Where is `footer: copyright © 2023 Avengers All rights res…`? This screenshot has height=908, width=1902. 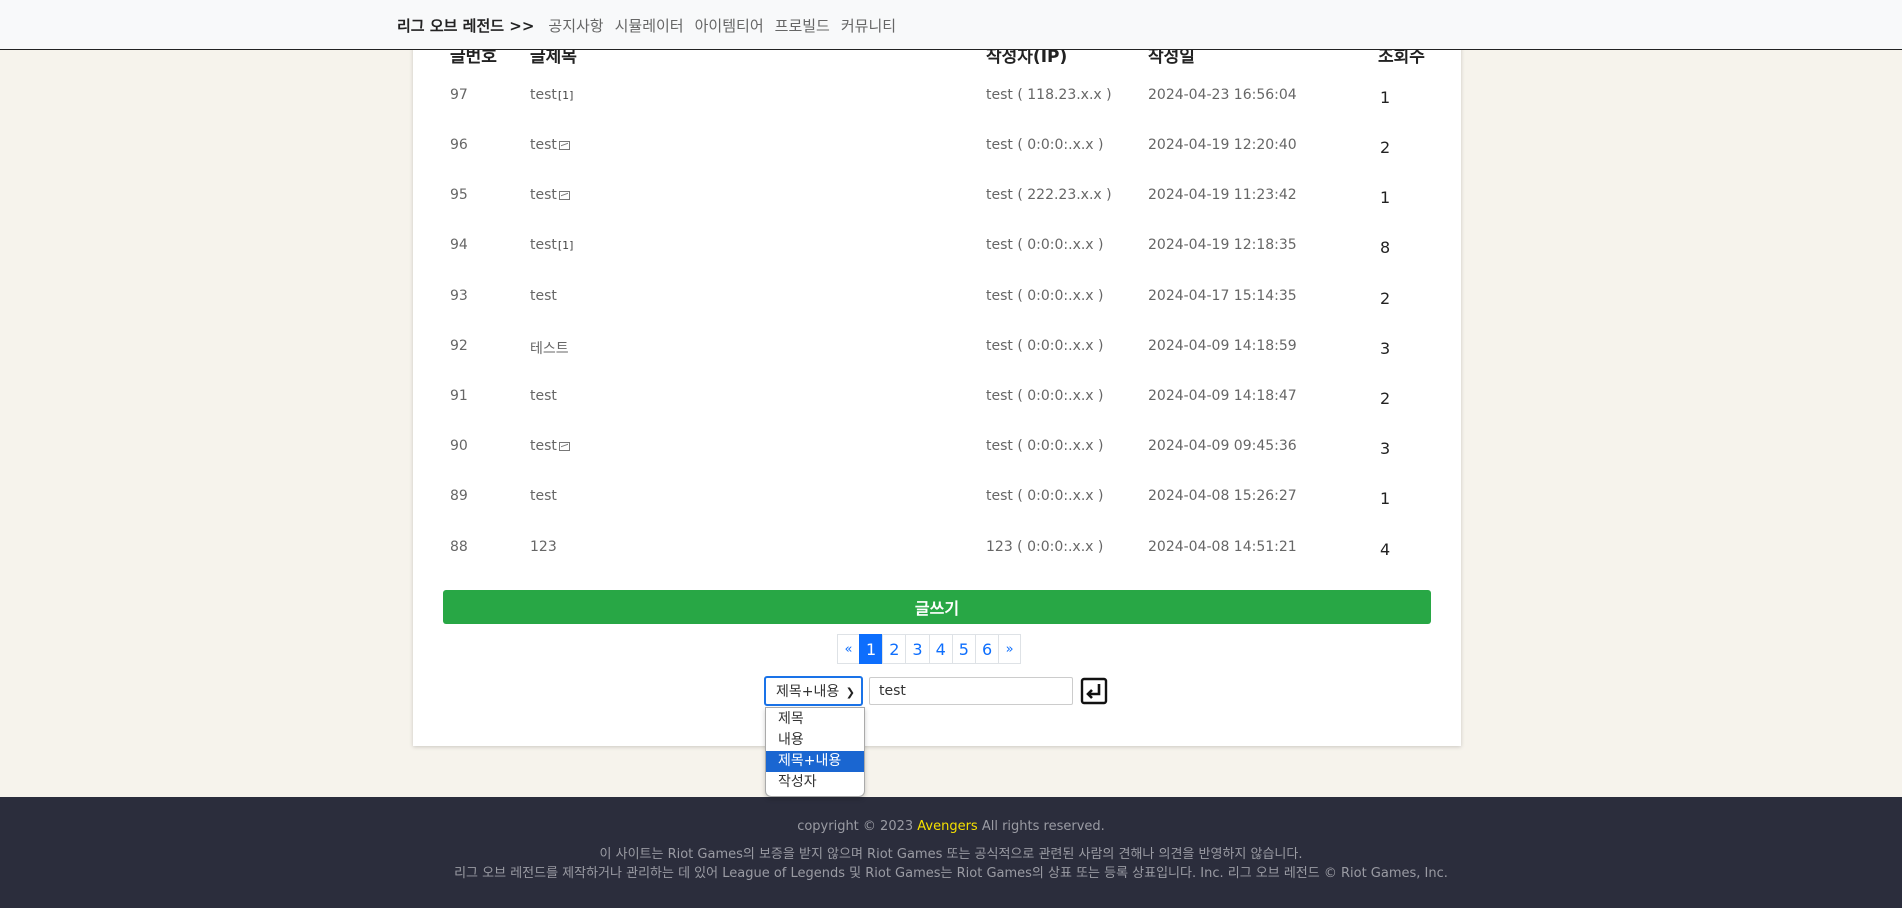
footer: copyright © 2023 Avengers All rights res… is located at coordinates (951, 852).